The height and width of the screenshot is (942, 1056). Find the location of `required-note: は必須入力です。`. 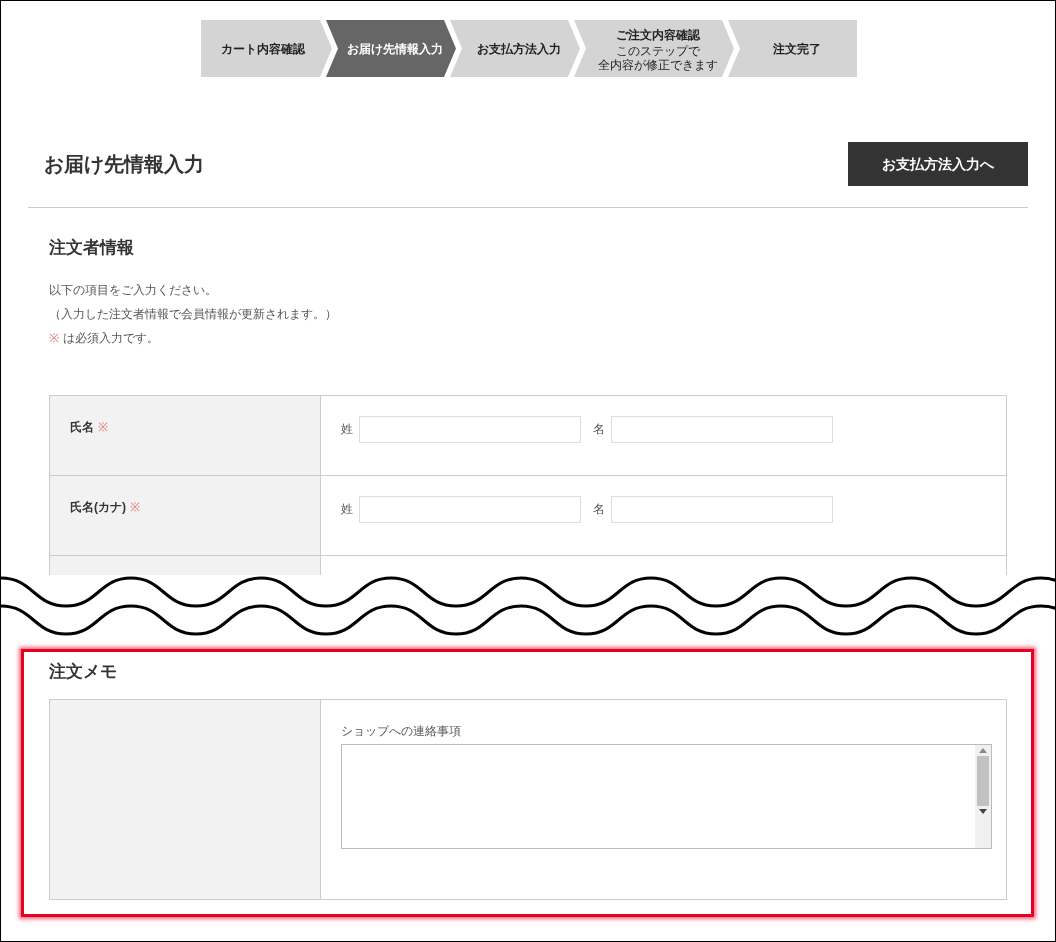

required-note: は必須入力です。 is located at coordinates (111, 338).